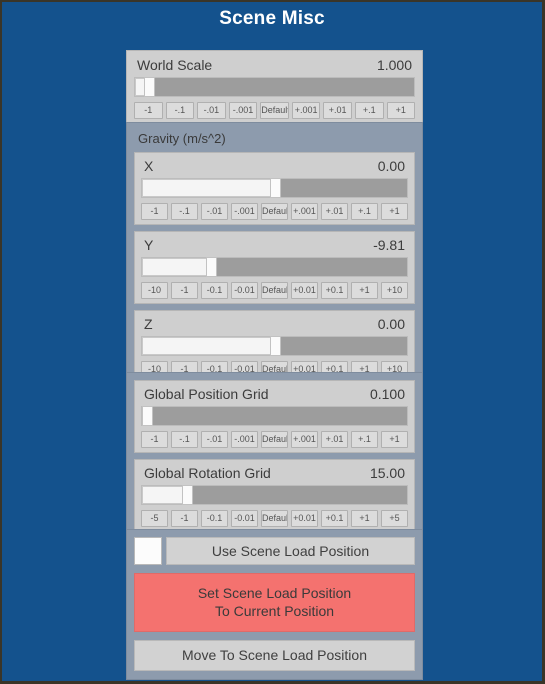  I want to click on gravity-y-step-7: +1, so click(364, 290).